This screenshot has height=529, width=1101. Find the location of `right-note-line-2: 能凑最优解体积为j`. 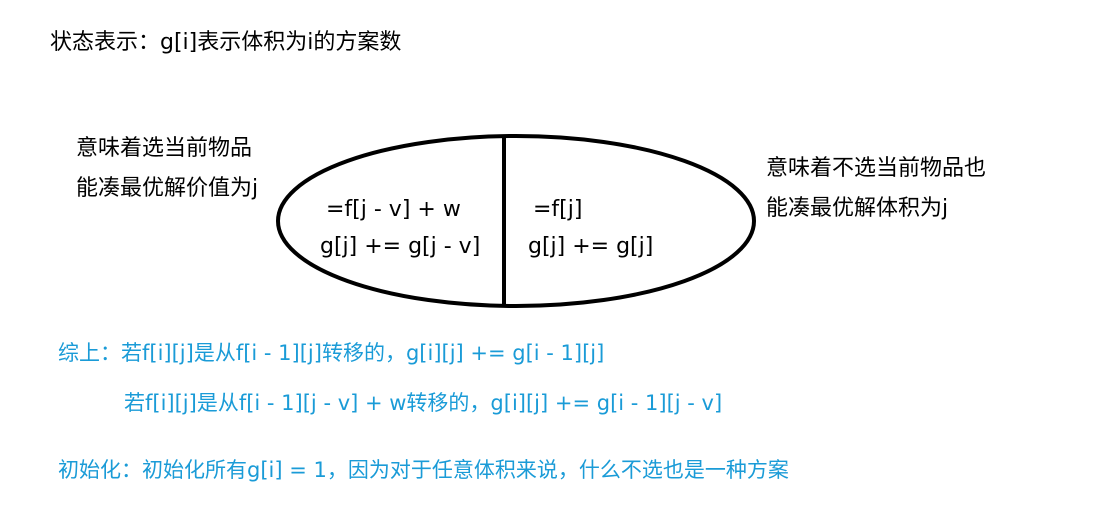

right-note-line-2: 能凑最优解体积为j is located at coordinates (857, 208).